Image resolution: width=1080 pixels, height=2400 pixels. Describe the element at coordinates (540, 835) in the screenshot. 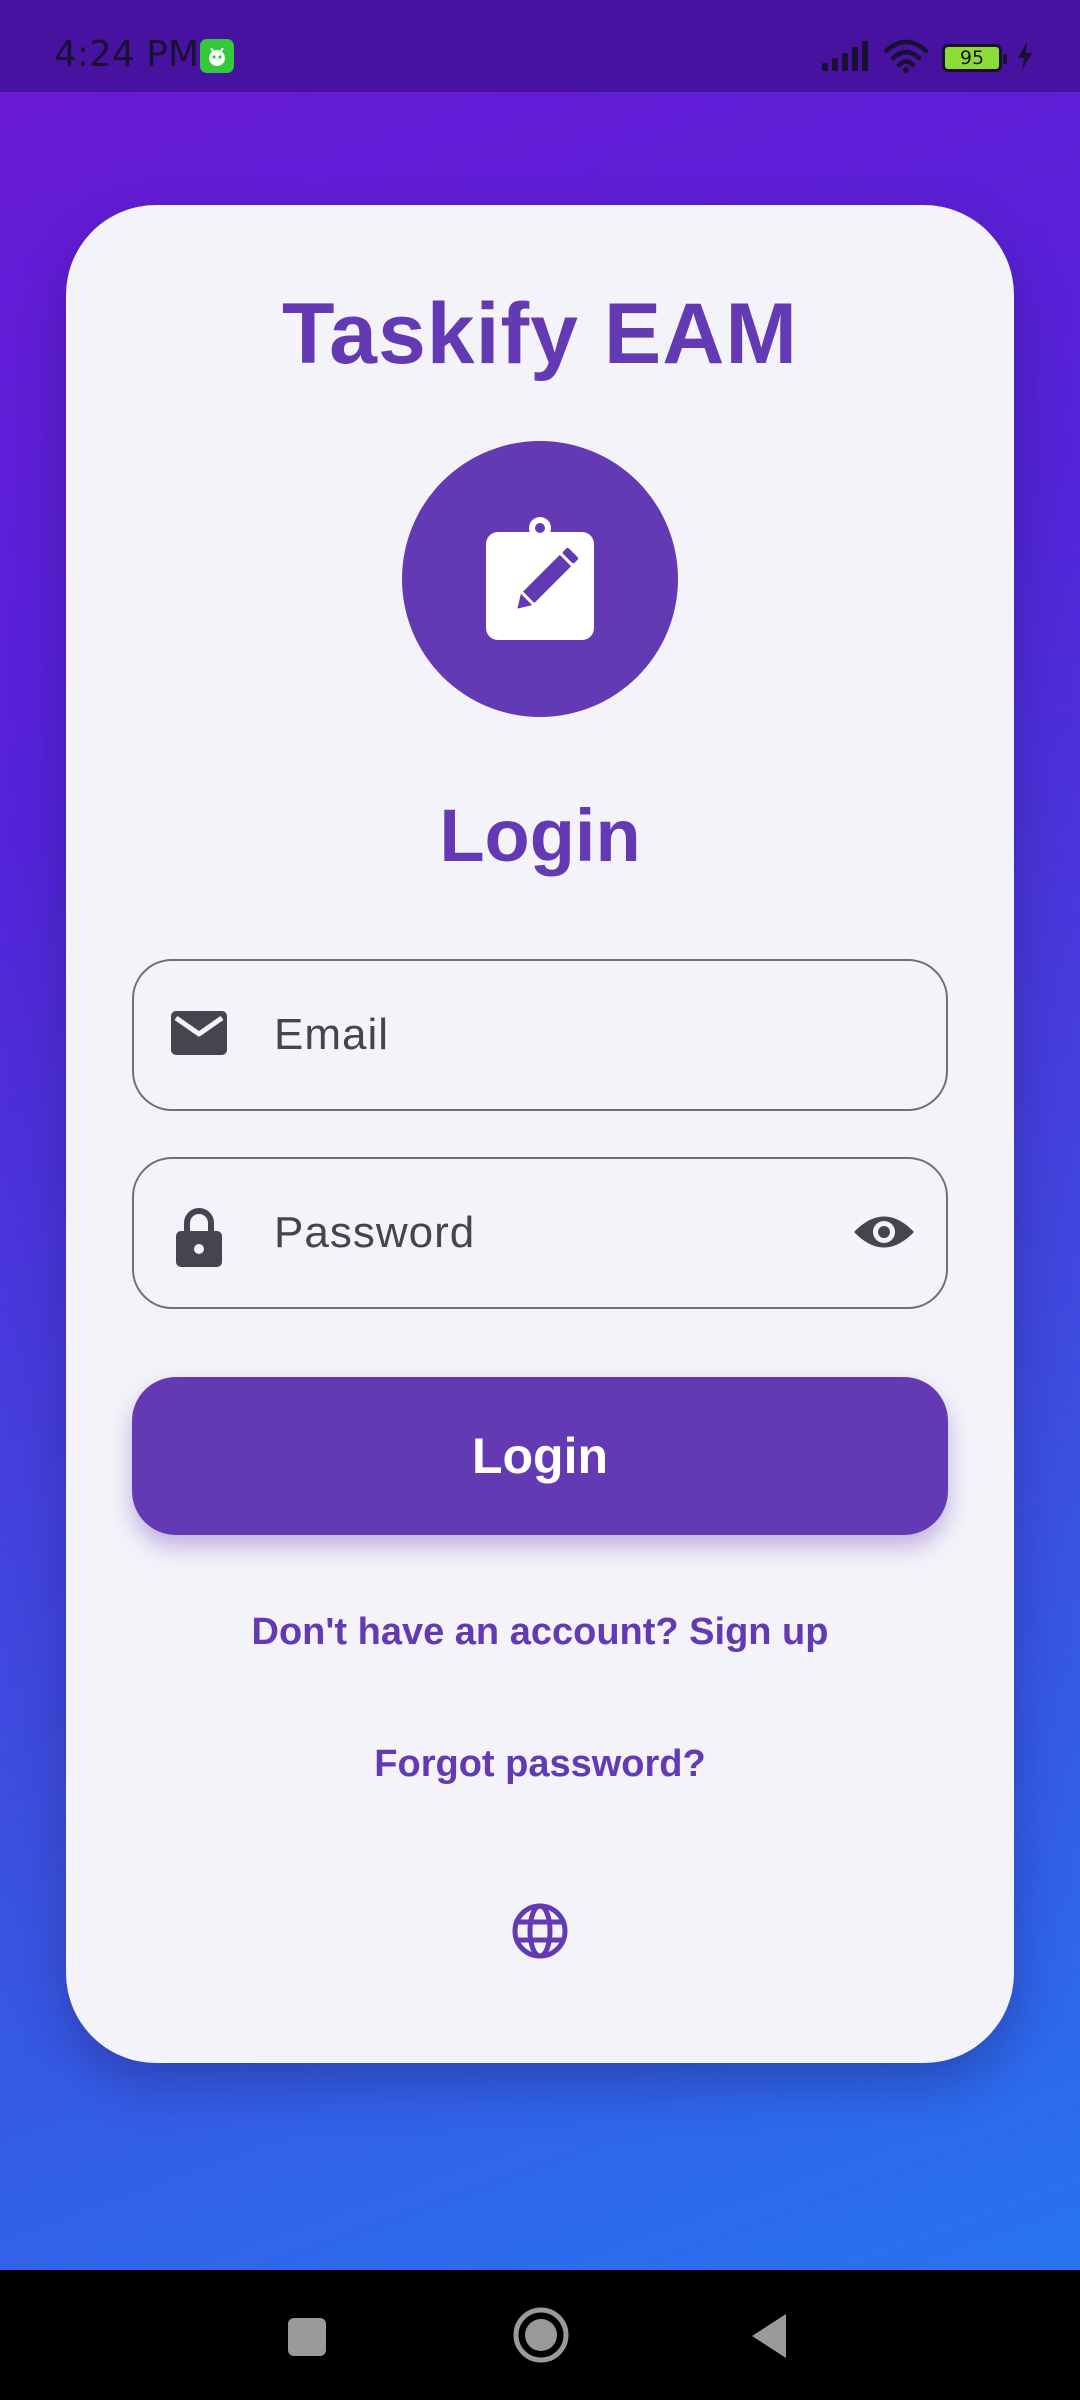

I see `login-heading: Login` at that location.